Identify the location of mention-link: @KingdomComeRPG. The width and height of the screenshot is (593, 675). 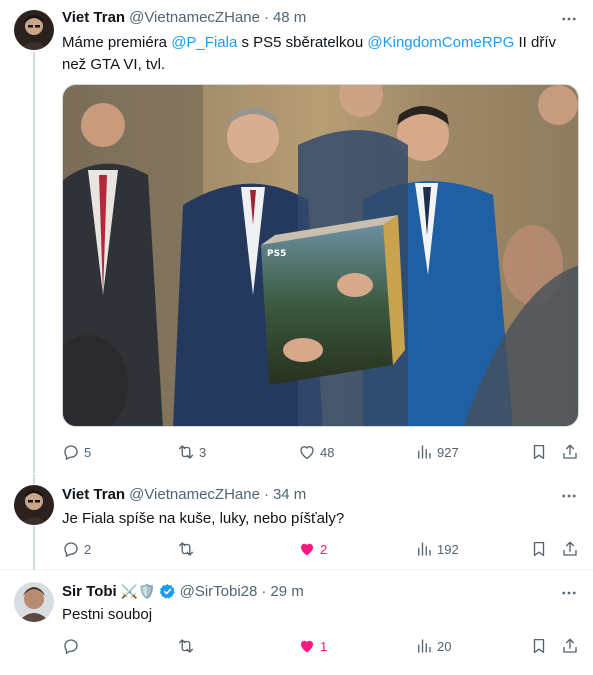
(440, 42).